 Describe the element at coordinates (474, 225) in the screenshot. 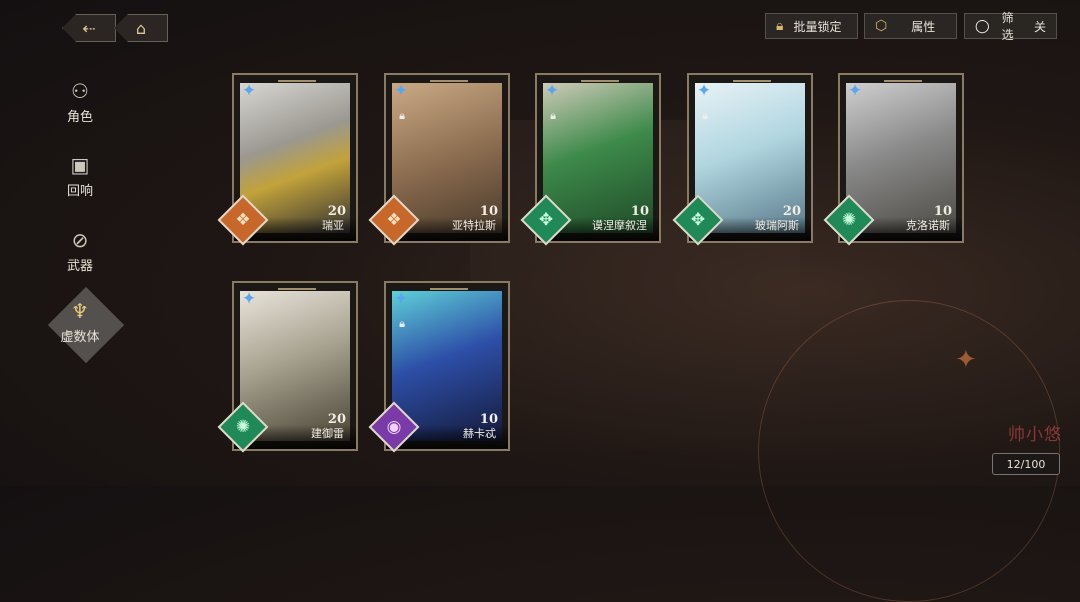

I see `card-name: 亚特拉斯` at that location.